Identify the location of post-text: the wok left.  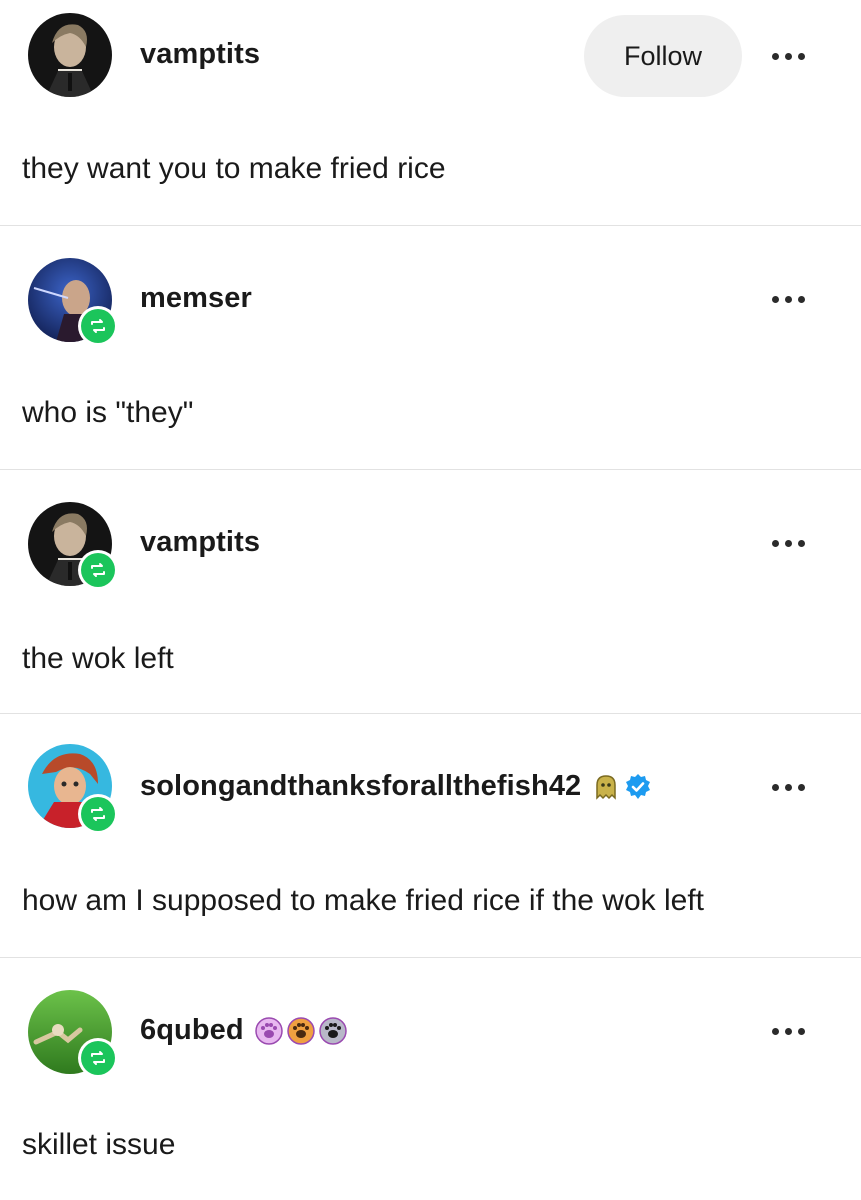
(98, 658).